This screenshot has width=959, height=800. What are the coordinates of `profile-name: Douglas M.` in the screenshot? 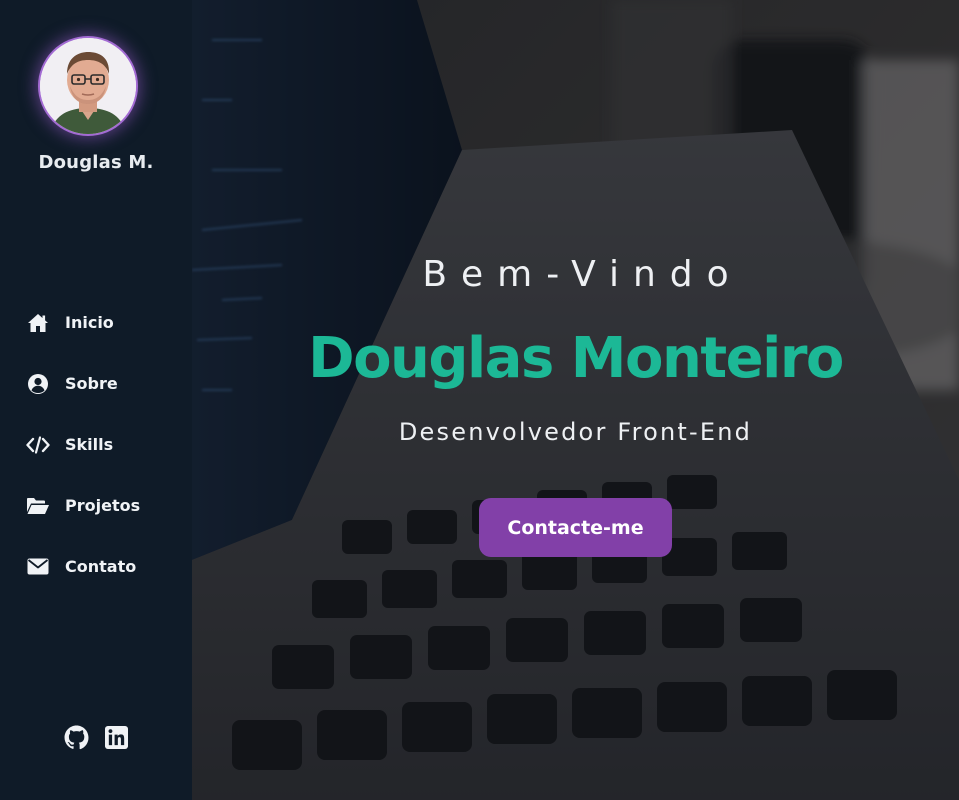 It's located at (96, 162).